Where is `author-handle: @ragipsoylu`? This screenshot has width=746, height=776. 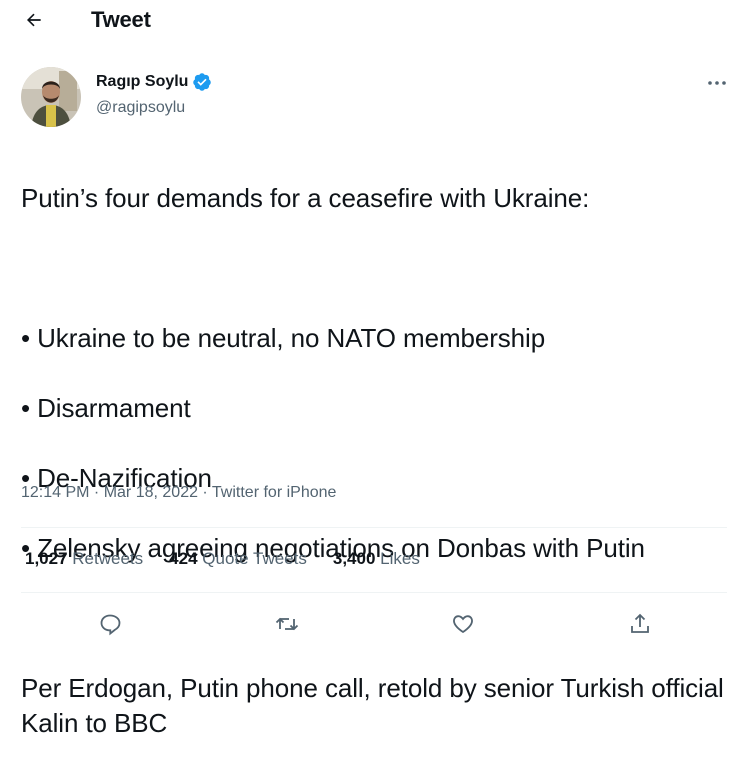 author-handle: @ragipsoylu is located at coordinates (140, 108).